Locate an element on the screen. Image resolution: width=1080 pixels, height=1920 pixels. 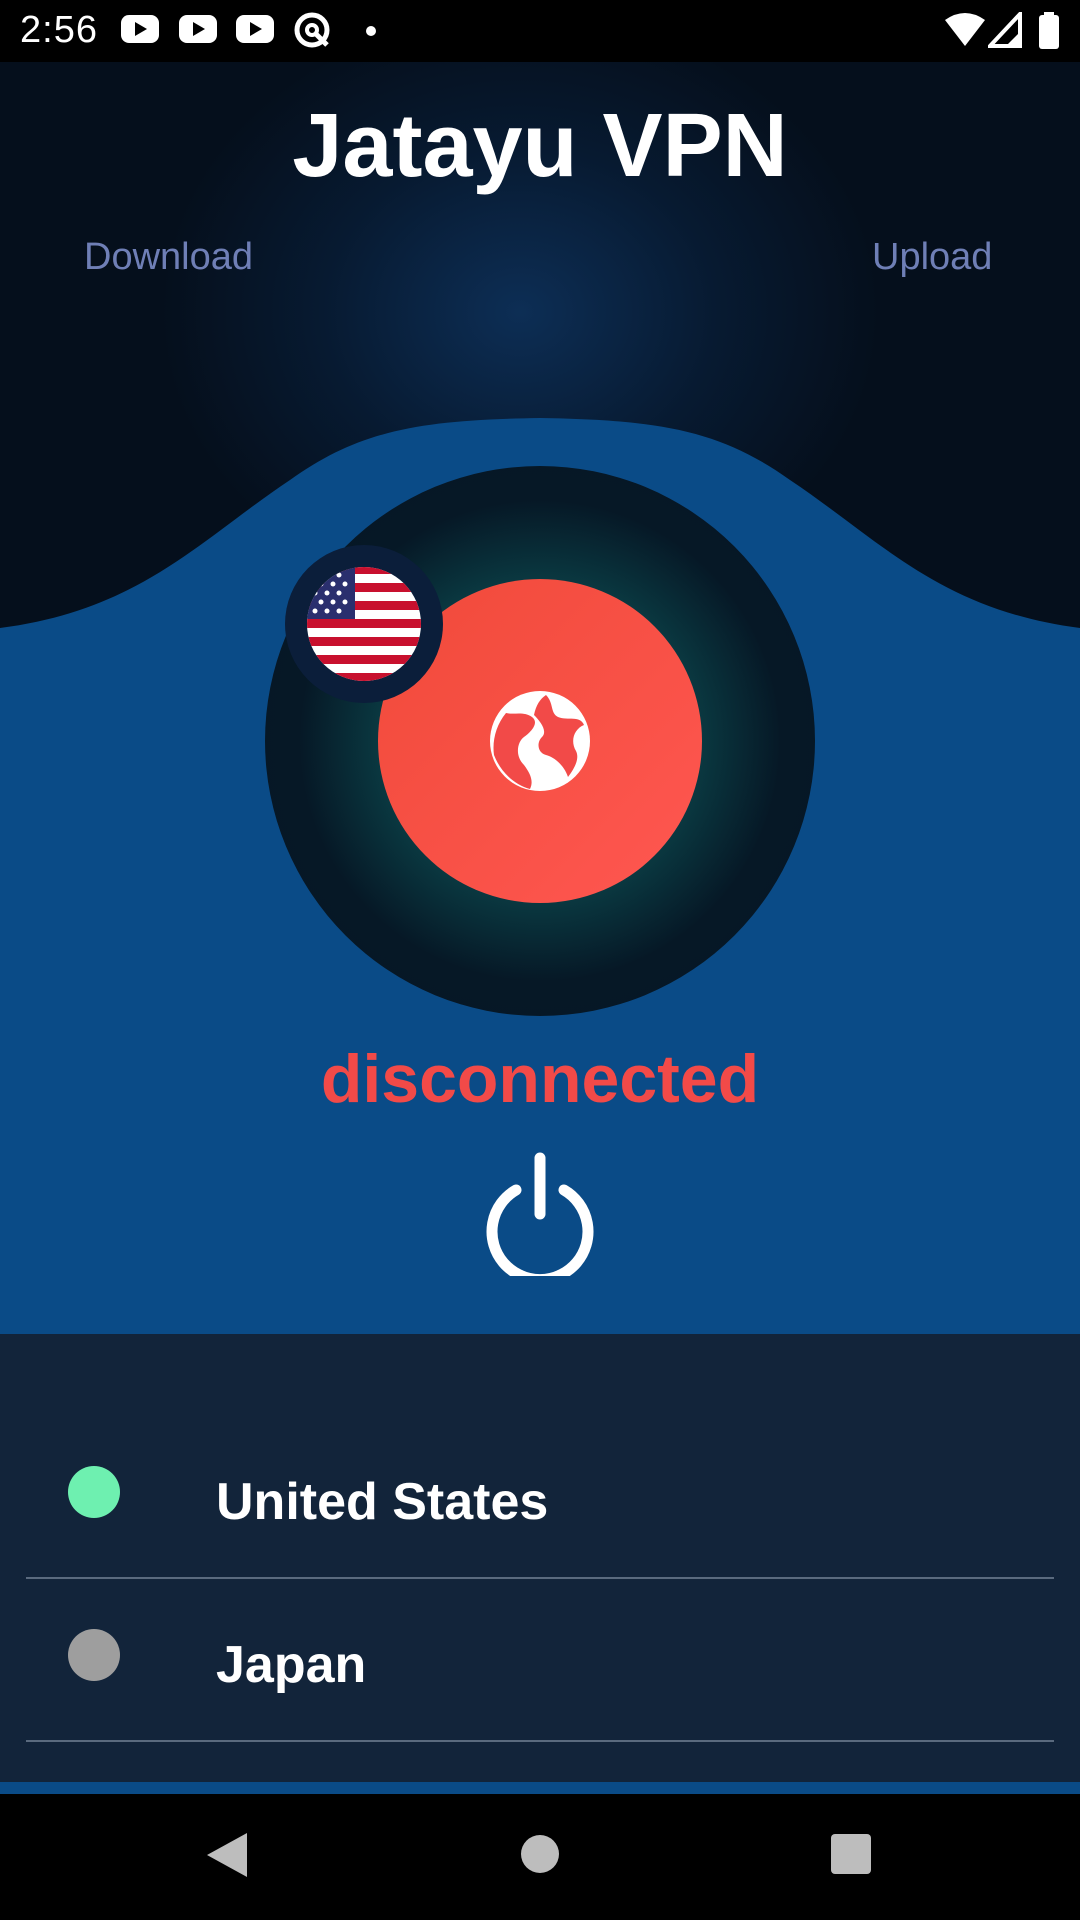
server-name: United States is located at coordinates (382, 1502).